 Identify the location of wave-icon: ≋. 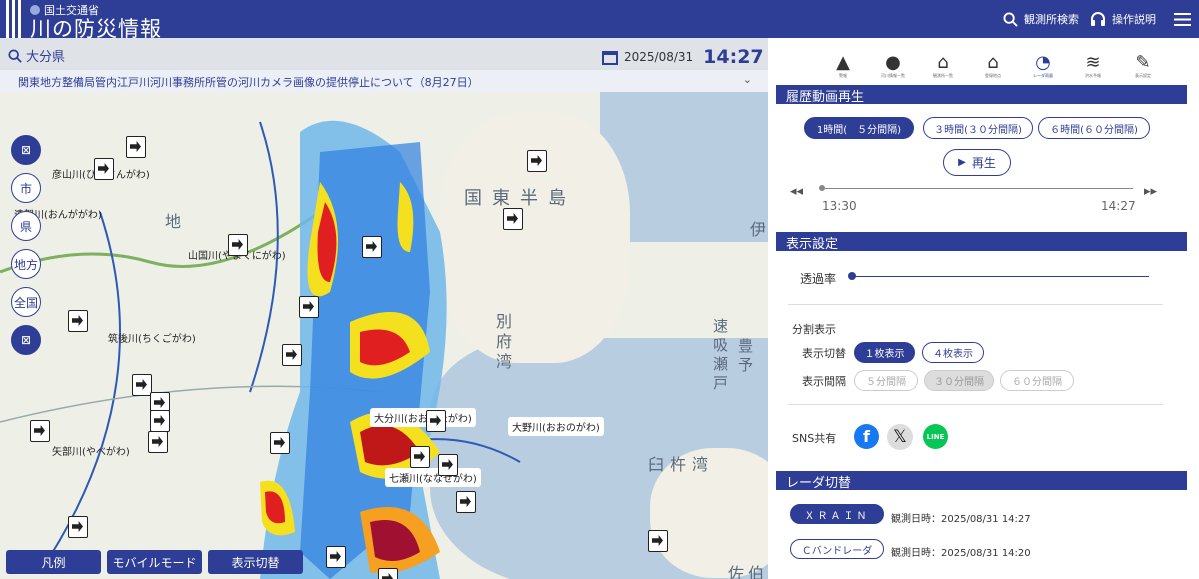
(1093, 62).